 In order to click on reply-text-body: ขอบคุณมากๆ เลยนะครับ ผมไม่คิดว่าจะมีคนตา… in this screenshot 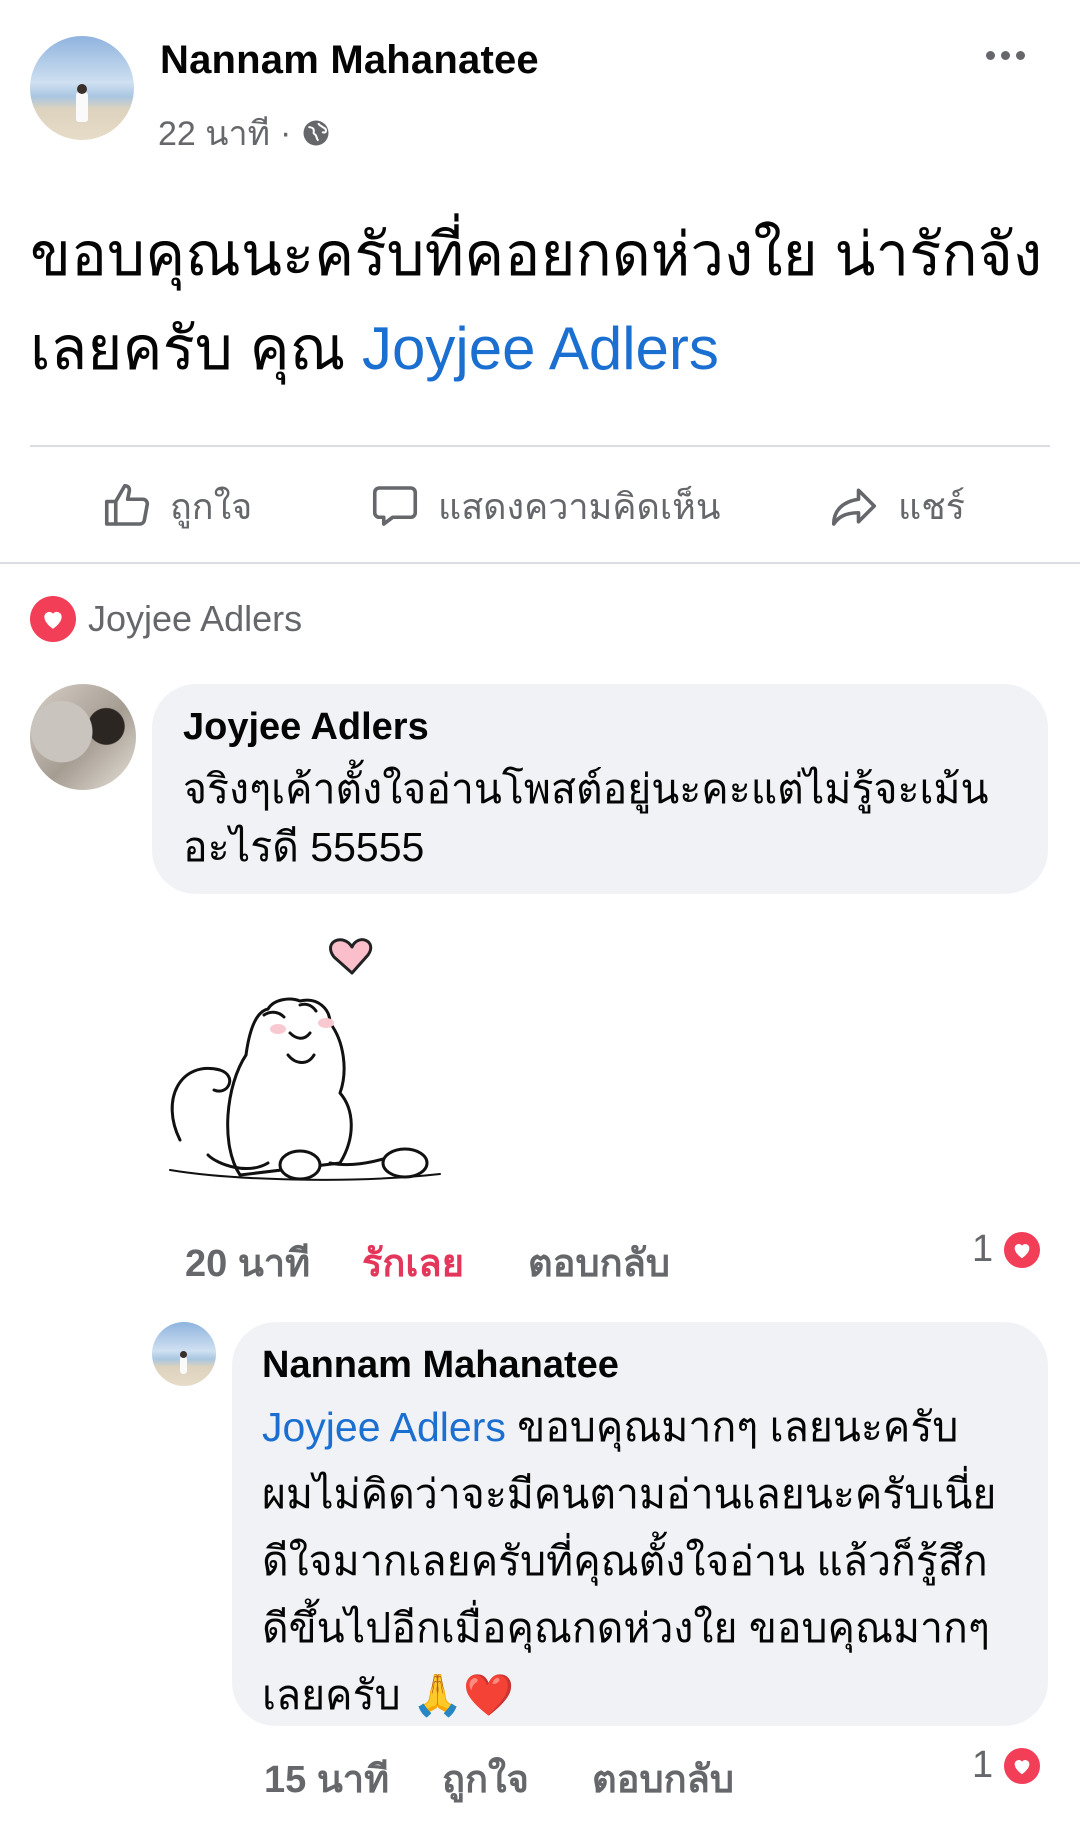, I will do `click(629, 1561)`.